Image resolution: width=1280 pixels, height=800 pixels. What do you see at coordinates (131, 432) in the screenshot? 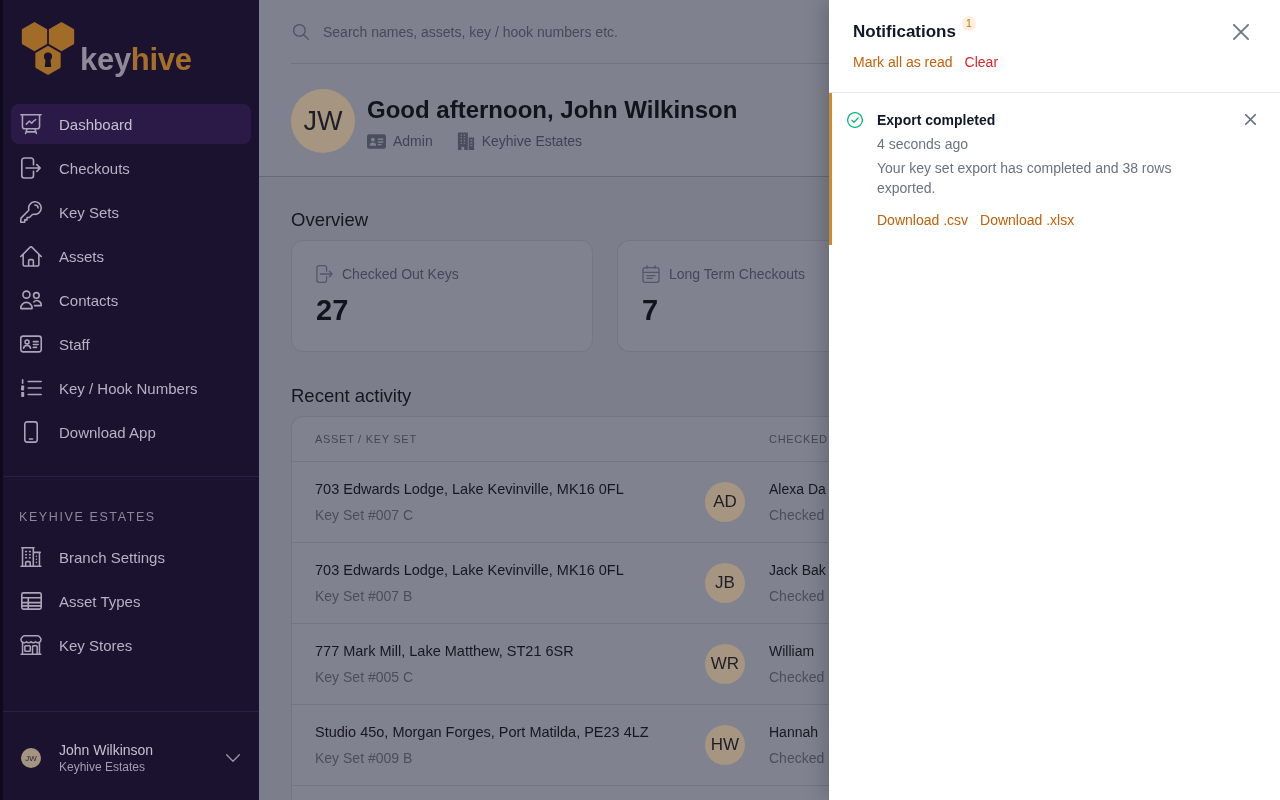
I see `nav-item: Download App` at bounding box center [131, 432].